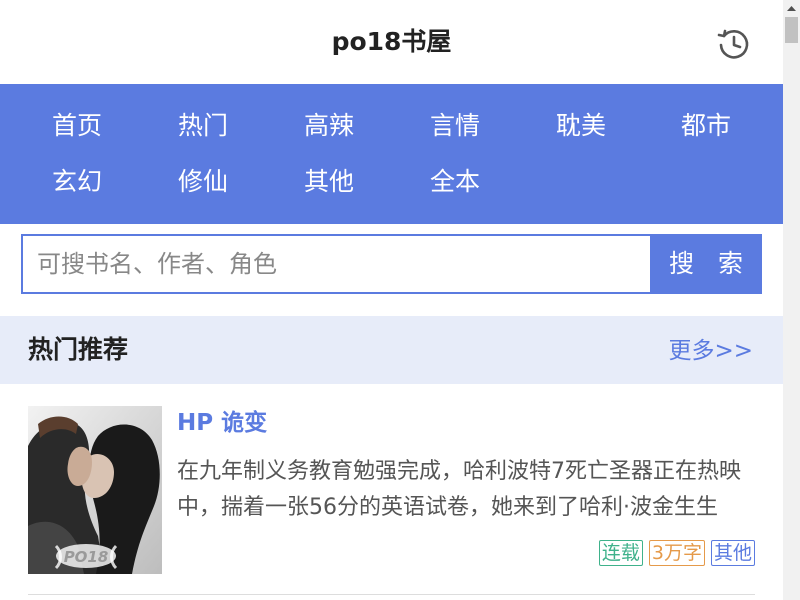 The width and height of the screenshot is (800, 600). What do you see at coordinates (95, 490) in the screenshot?
I see `book-cover: PO18` at bounding box center [95, 490].